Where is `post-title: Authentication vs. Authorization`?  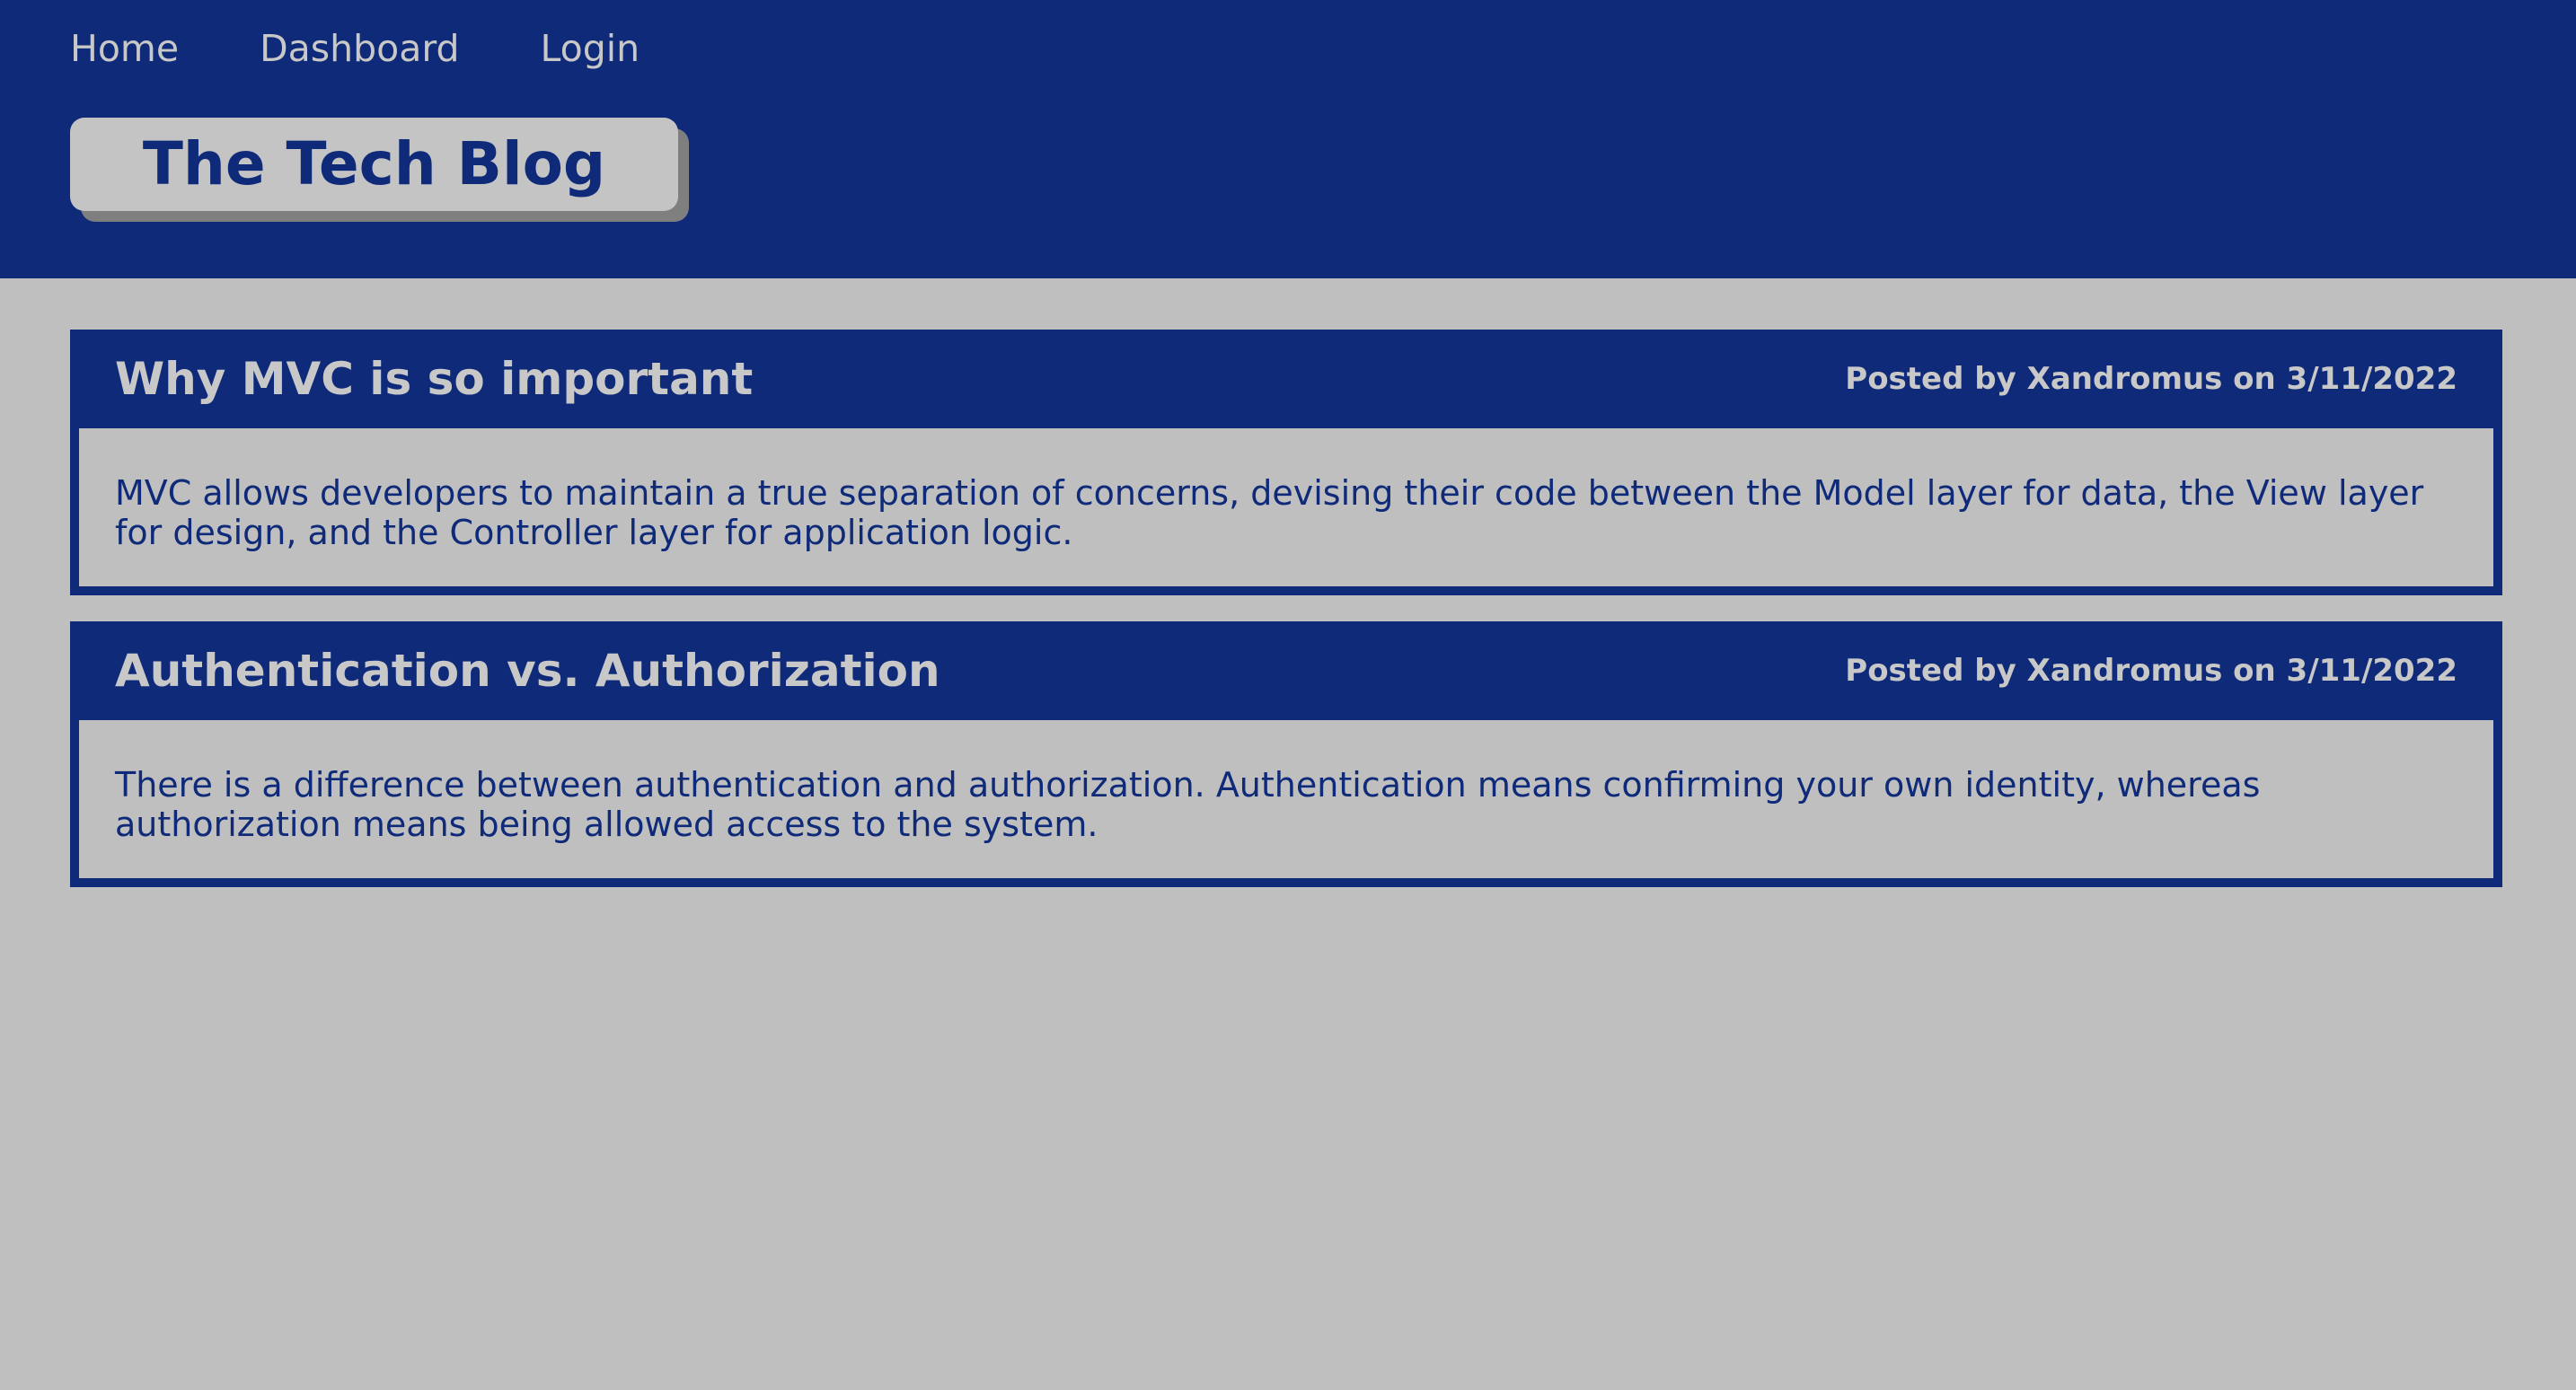
post-title: Authentication vs. Authorization is located at coordinates (527, 671).